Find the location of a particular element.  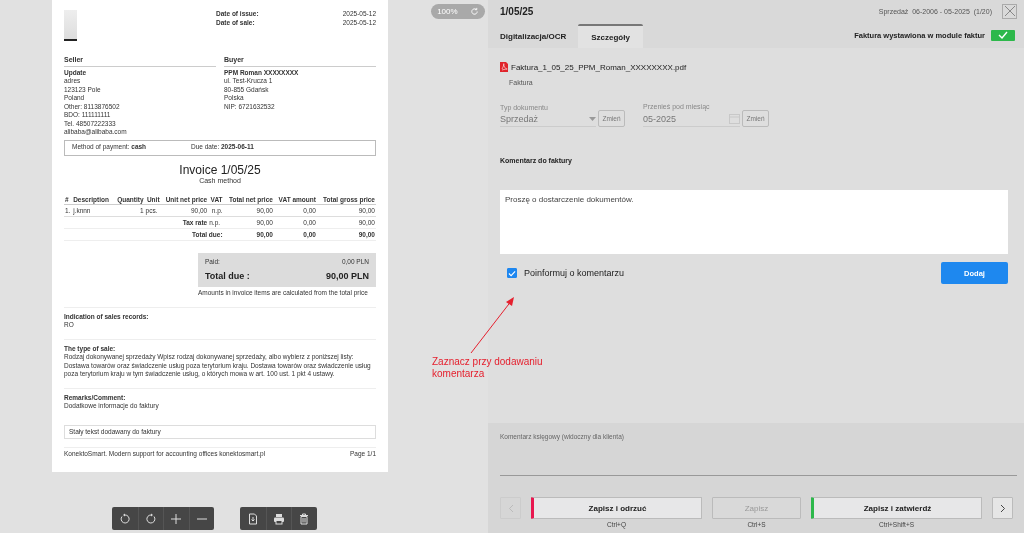

reset-icon is located at coordinates (474, 11).